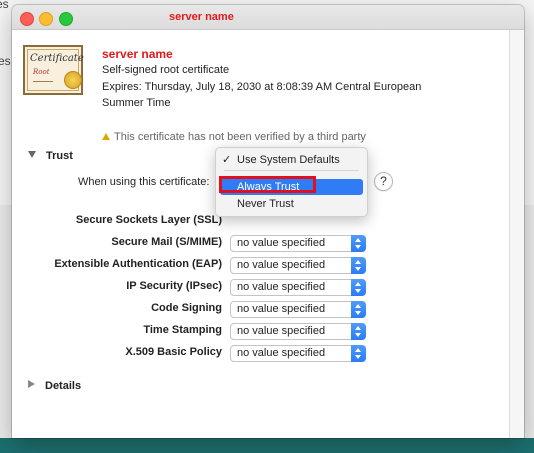 The height and width of the screenshot is (453, 534). What do you see at coordinates (201, 17) in the screenshot?
I see `window-title: server name` at bounding box center [201, 17].